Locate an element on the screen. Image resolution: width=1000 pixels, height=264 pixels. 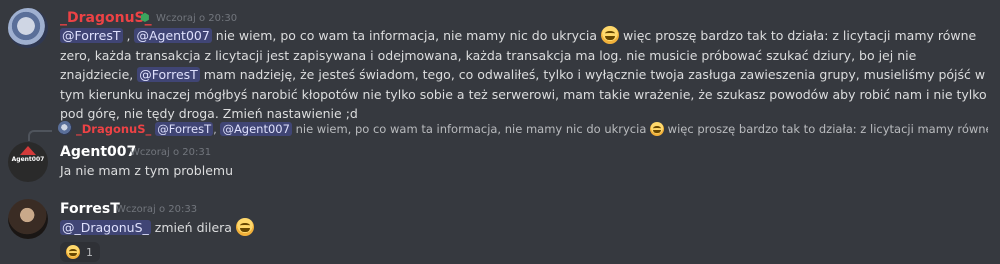
message-content-agent007: Ja nie mam z tym problemu is located at coordinates (524, 171).